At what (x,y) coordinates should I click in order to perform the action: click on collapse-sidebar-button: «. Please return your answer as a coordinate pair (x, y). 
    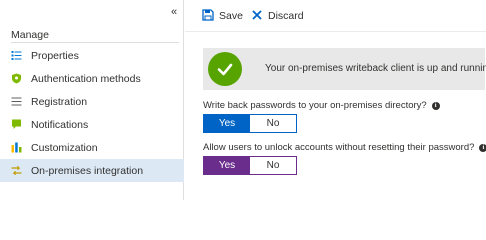
    Looking at the image, I should click on (174, 12).